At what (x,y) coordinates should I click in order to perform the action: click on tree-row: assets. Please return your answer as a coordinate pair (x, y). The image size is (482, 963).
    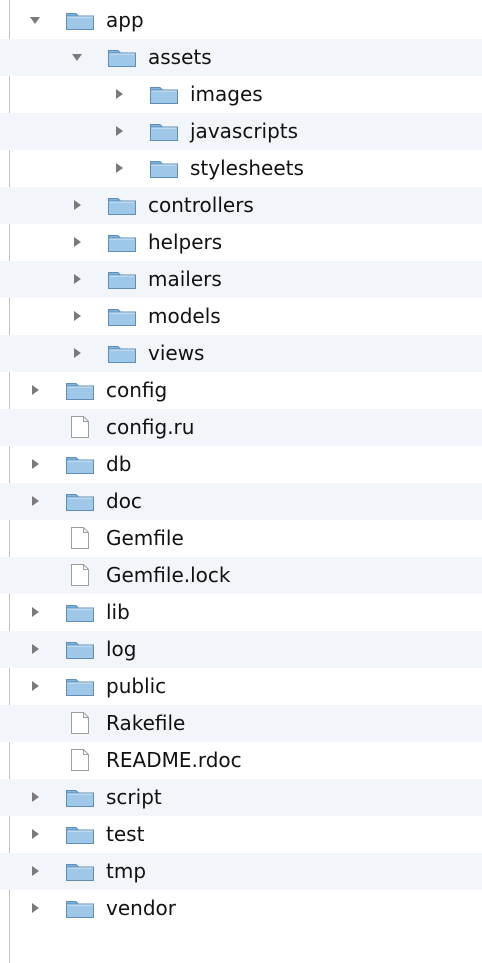
    Looking at the image, I should click on (241, 57).